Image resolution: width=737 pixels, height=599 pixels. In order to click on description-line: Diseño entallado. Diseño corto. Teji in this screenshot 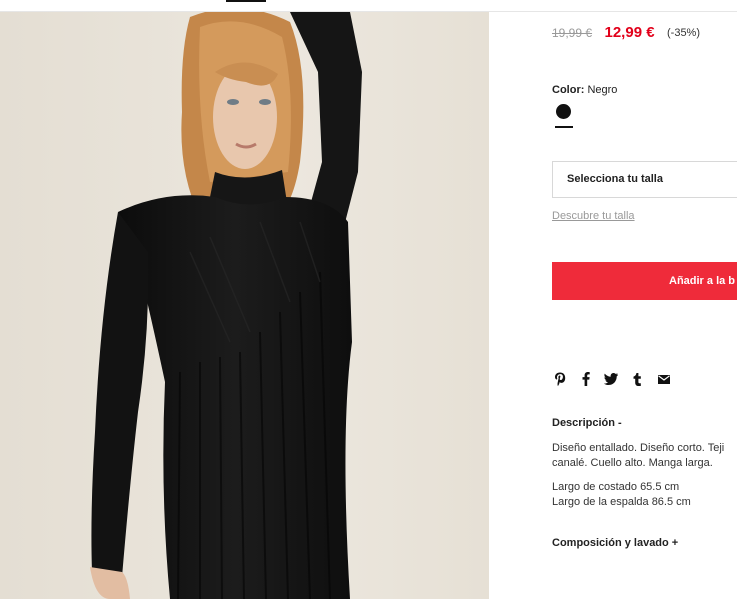, I will do `click(638, 448)`.